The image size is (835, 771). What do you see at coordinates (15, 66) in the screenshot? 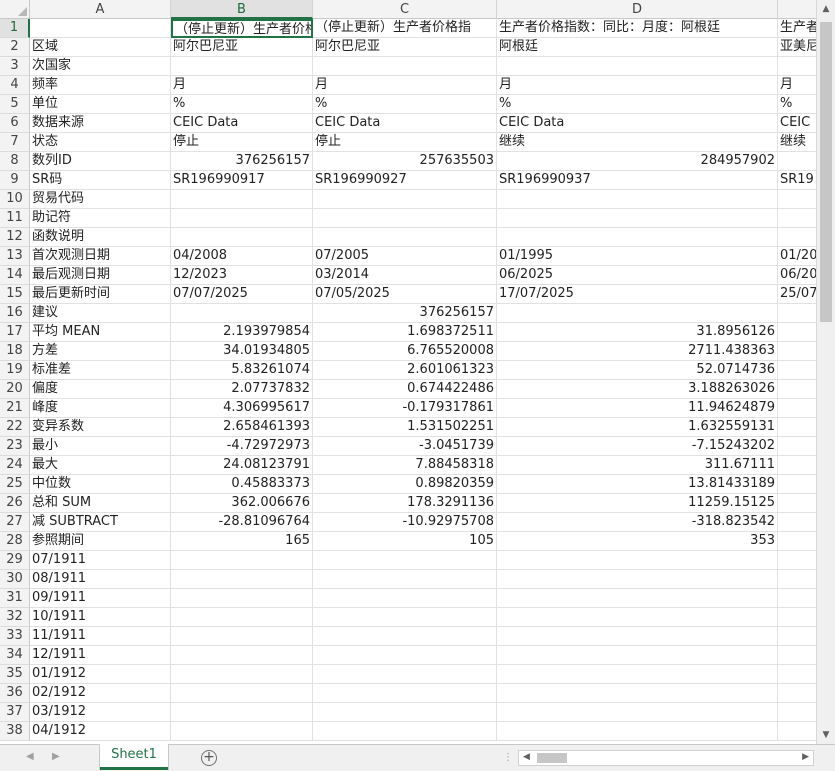
I see `row-header: 3` at bounding box center [15, 66].